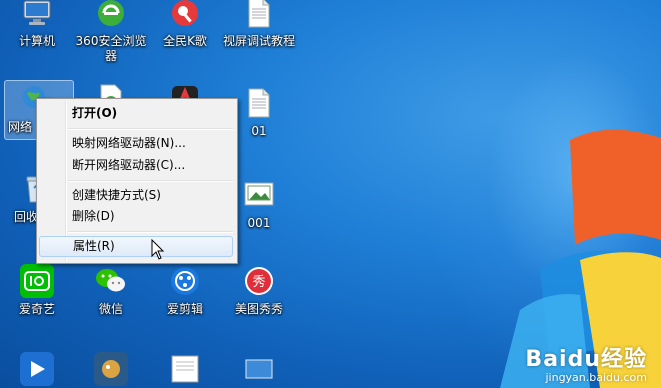 This screenshot has height=388, width=661. What do you see at coordinates (136, 246) in the screenshot?
I see `menu-item-properties: 属性(R)` at bounding box center [136, 246].